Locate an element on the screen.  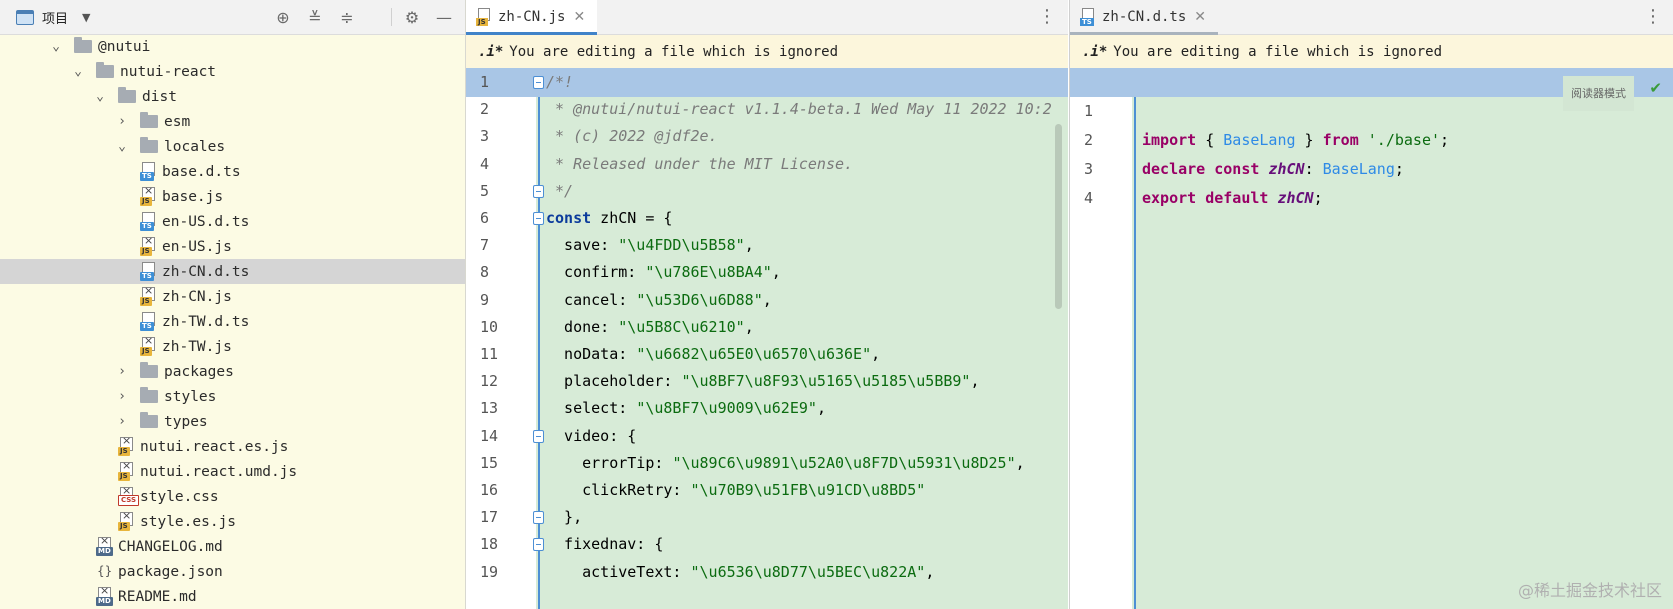
tree-item-label: dist is located at coordinates (159, 96).